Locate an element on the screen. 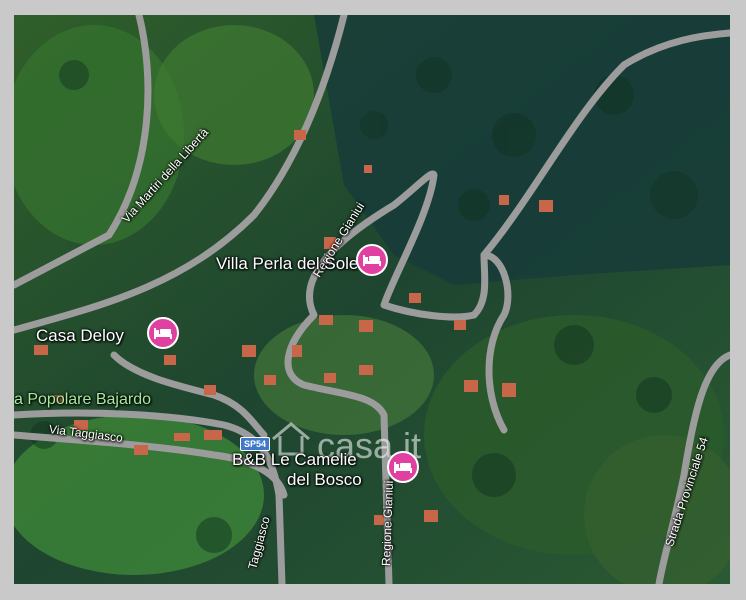 This screenshot has width=746, height=600. poi-label-villa-perla: Villa Perla del Sole is located at coordinates (287, 263).